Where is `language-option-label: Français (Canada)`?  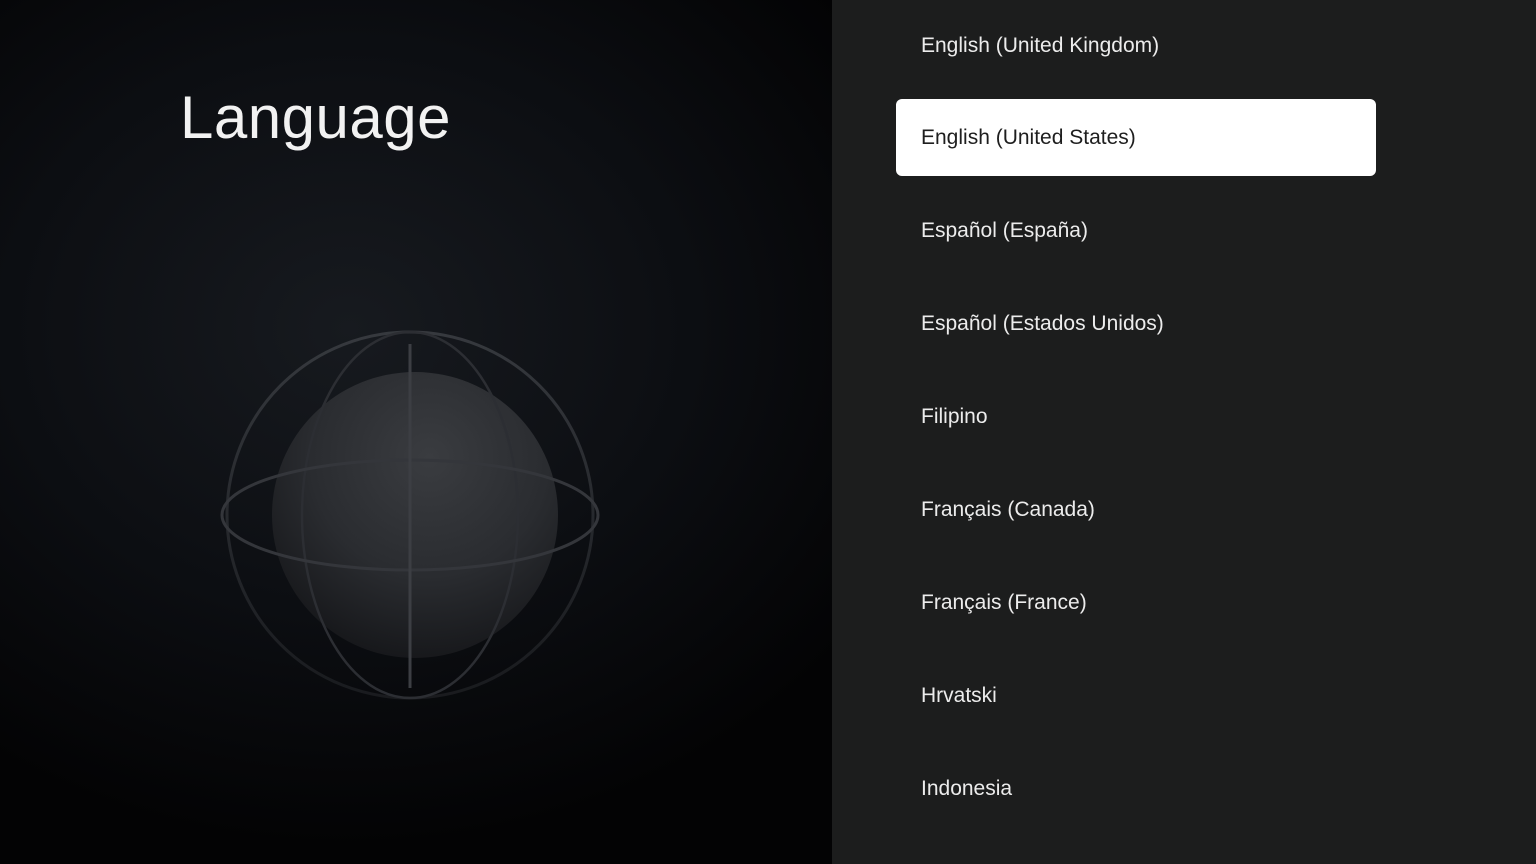 language-option-label: Français (Canada) is located at coordinates (1008, 509).